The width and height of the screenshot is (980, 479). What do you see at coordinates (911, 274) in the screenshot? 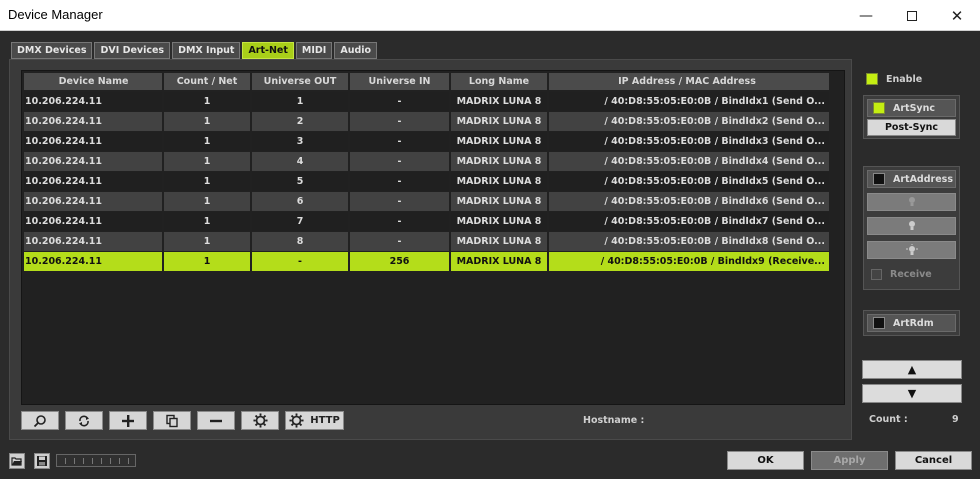
I see `receive-label: Receive` at bounding box center [911, 274].